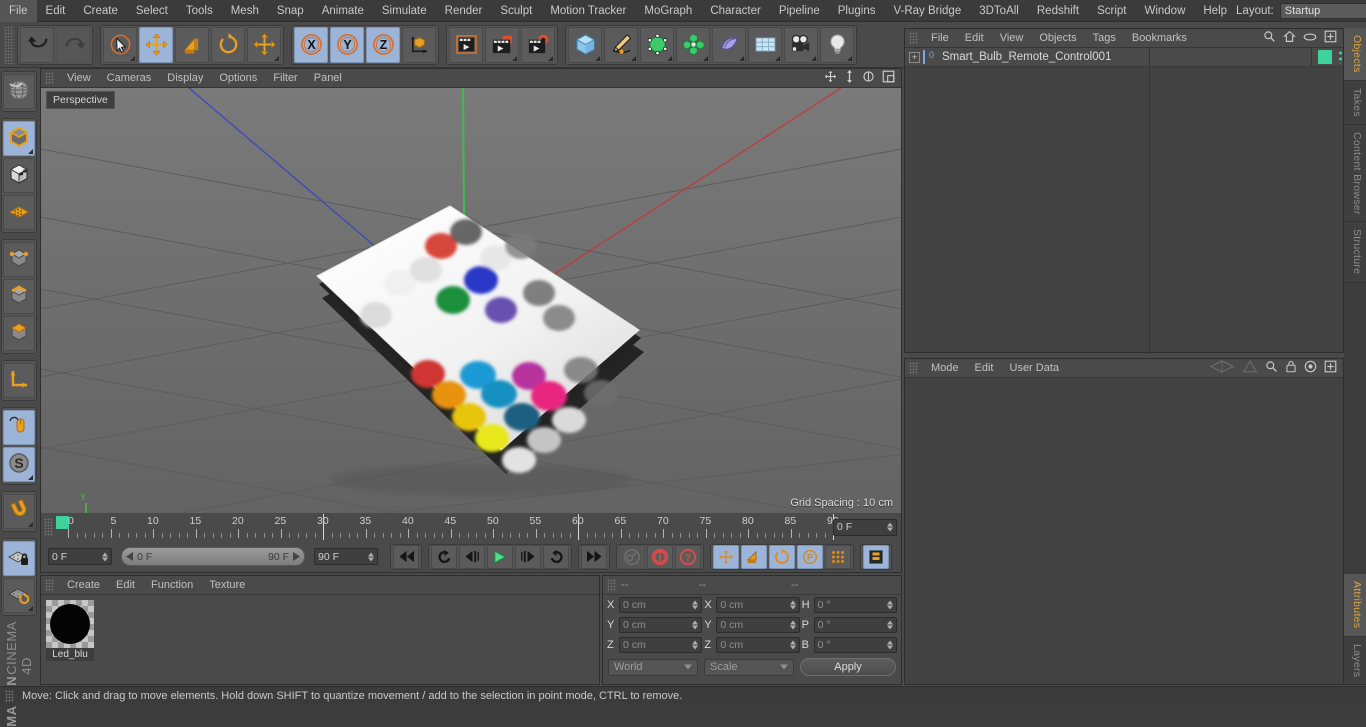 Image resolution: width=1366 pixels, height=727 pixels. Describe the element at coordinates (228, 44) in the screenshot. I see `rotate-button` at that location.